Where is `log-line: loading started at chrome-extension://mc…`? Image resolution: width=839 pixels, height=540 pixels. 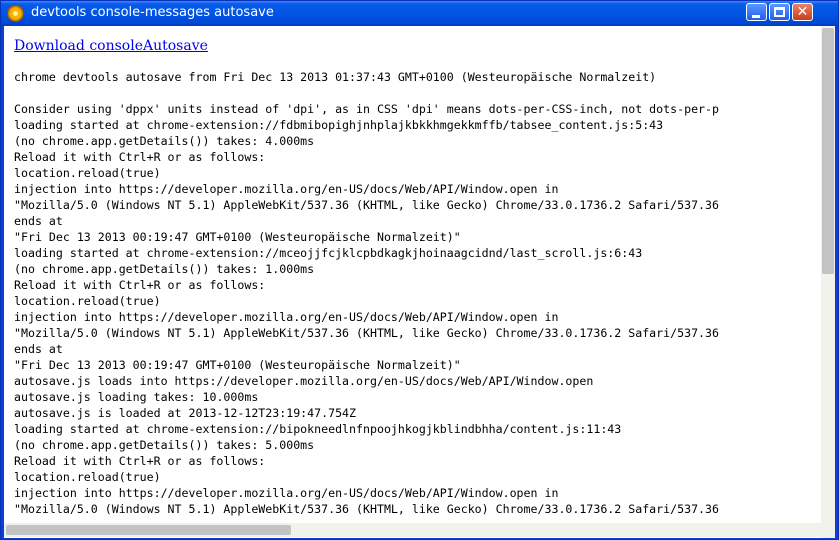
log-line: loading started at chrome-extension://mc… is located at coordinates (328, 253).